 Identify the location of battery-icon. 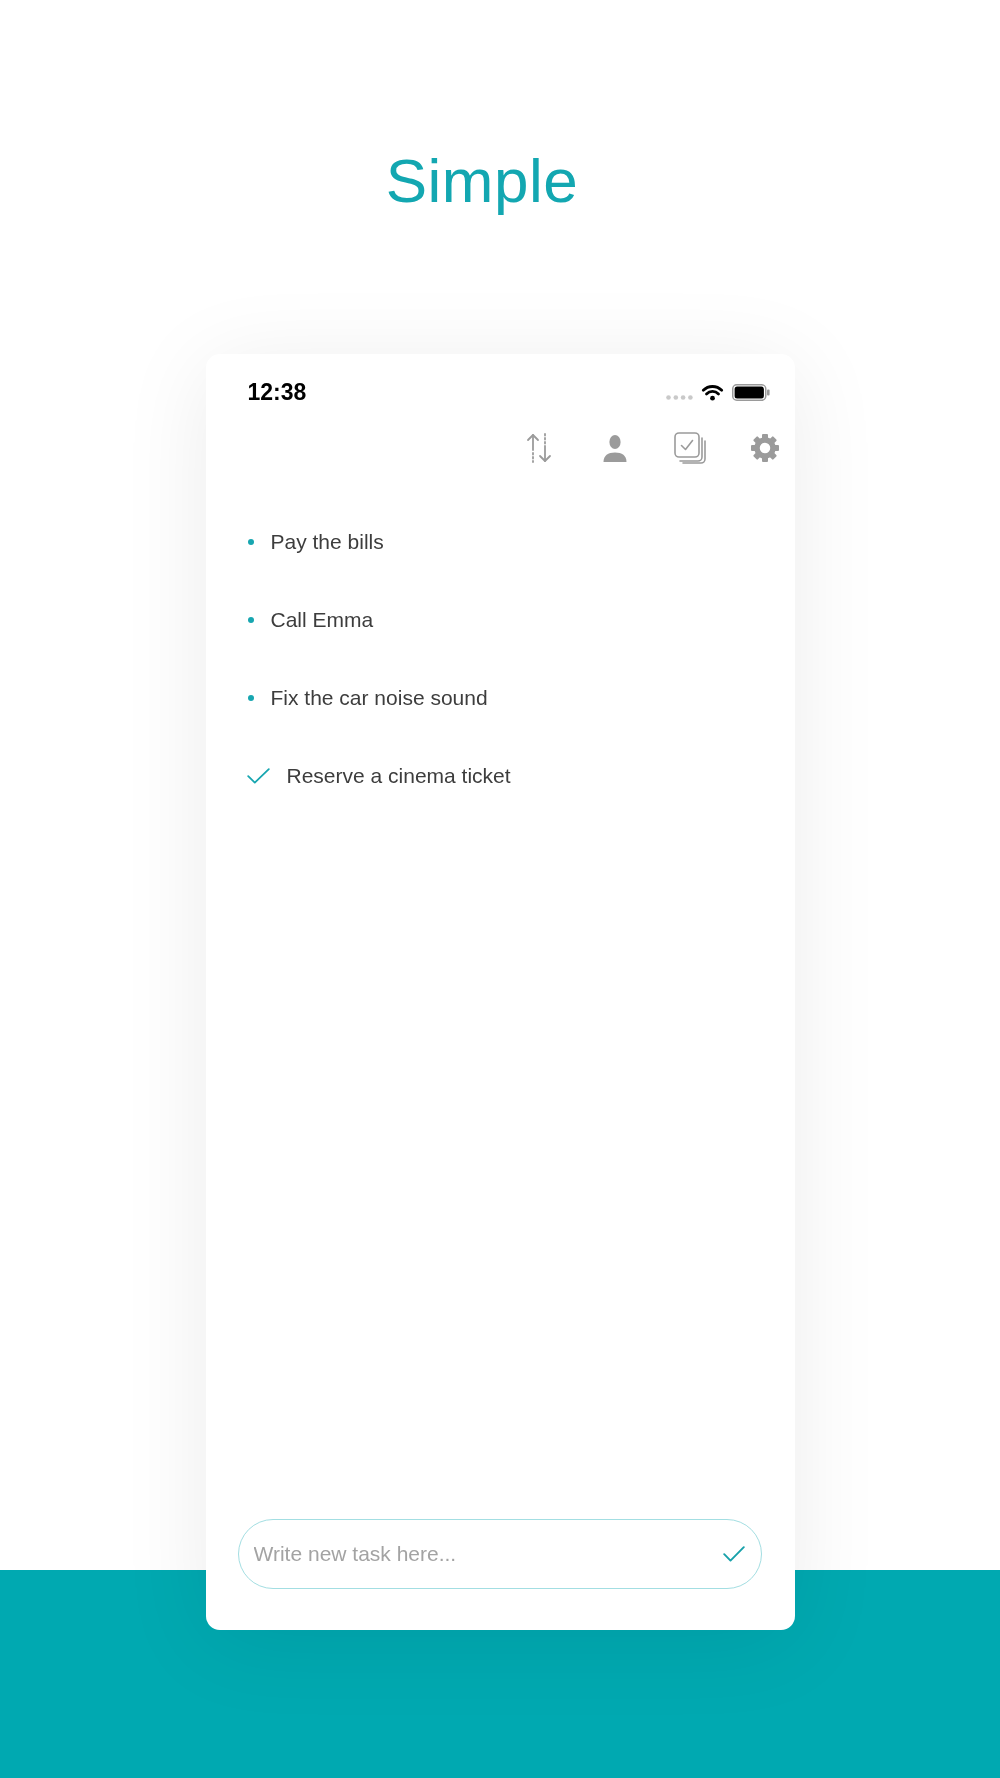
(750, 392).